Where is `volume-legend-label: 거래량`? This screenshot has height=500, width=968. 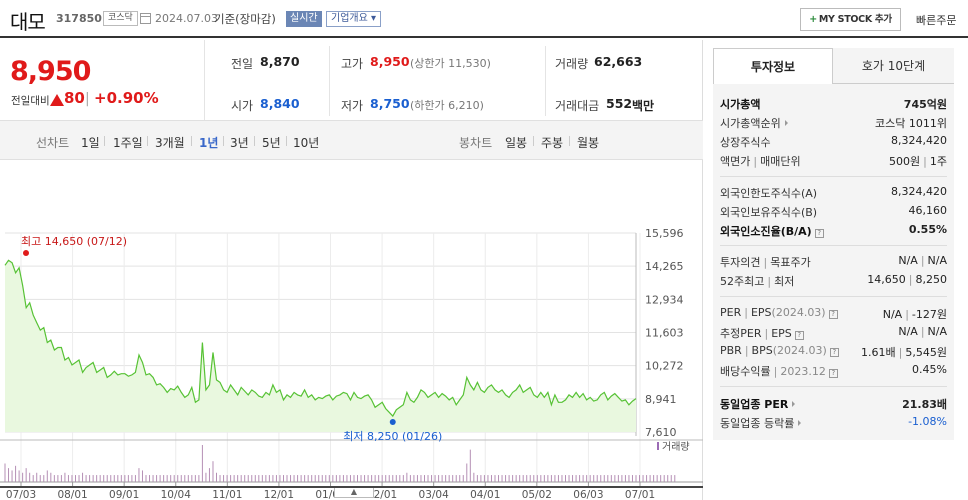
volume-legend-label: 거래량 is located at coordinates (676, 447).